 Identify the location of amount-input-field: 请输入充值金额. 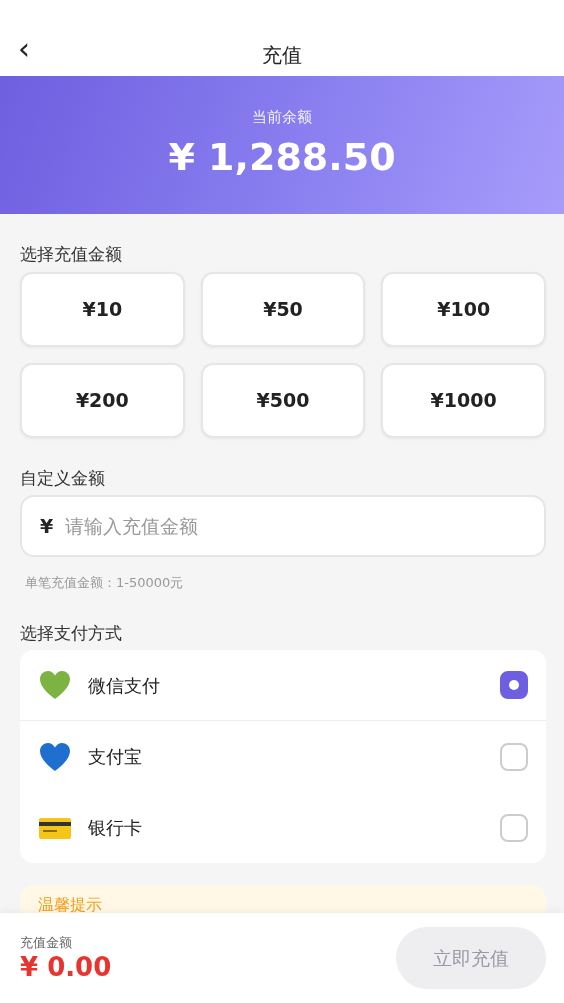
(294, 526).